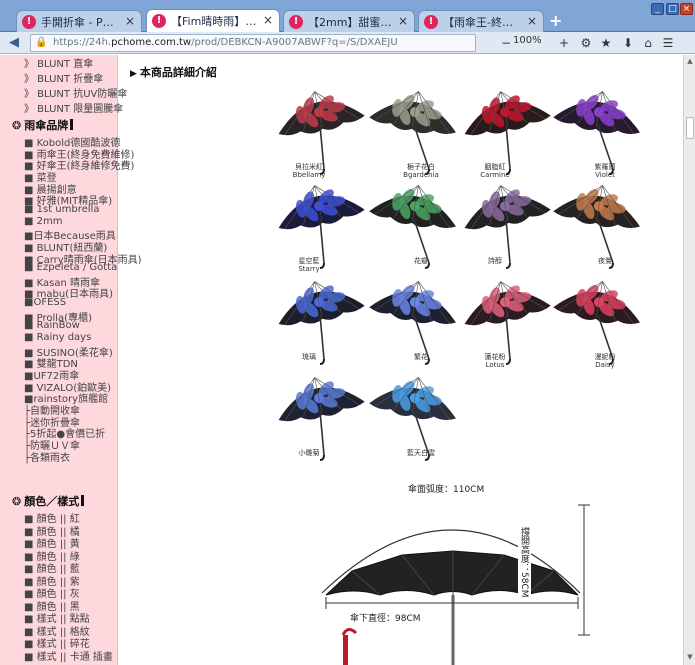 This screenshot has height=665, width=695. I want to click on umbrella-name-en: Bbellamy, so click(309, 175).